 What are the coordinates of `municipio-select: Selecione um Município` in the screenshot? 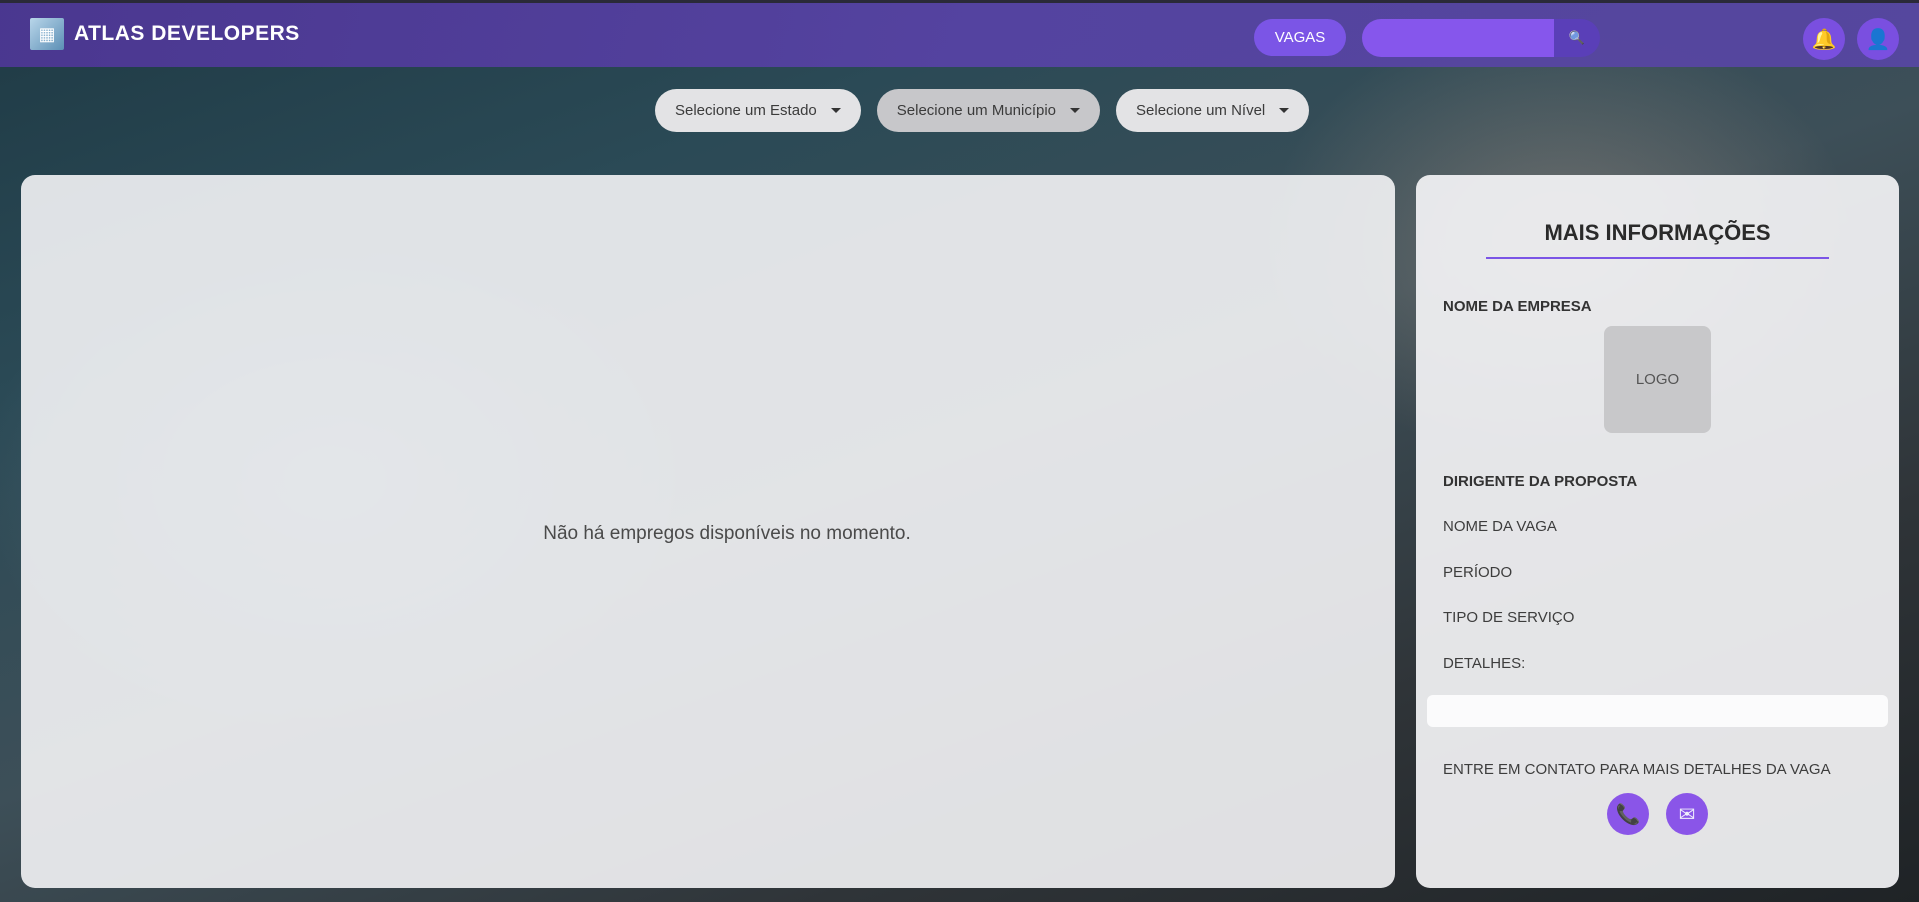 It's located at (988, 110).